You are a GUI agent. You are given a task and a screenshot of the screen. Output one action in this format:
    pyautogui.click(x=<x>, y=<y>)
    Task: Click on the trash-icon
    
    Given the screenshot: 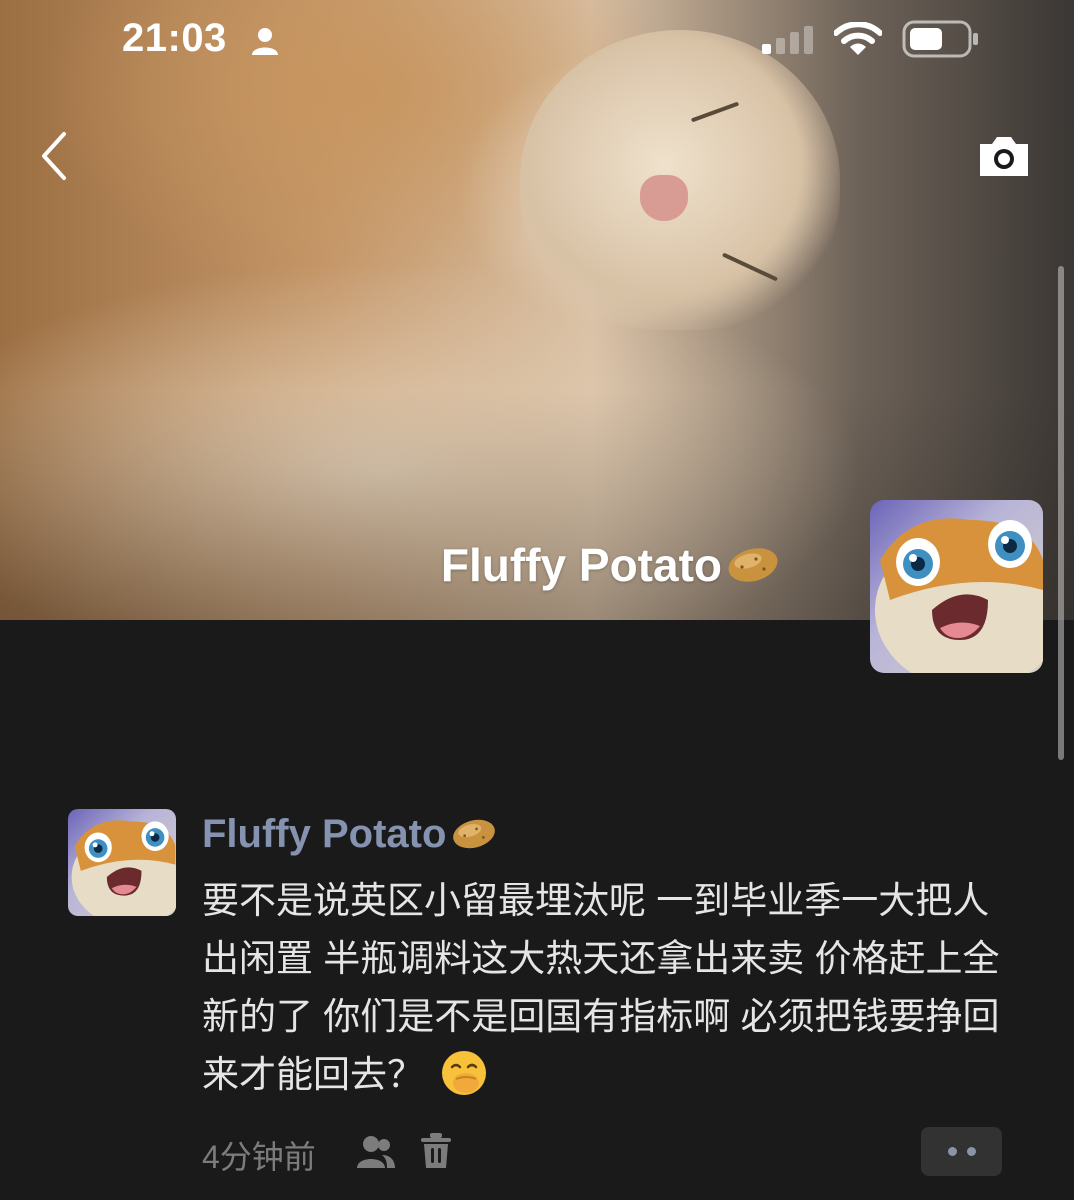 What is the action you would take?
    pyautogui.click(x=436, y=1151)
    